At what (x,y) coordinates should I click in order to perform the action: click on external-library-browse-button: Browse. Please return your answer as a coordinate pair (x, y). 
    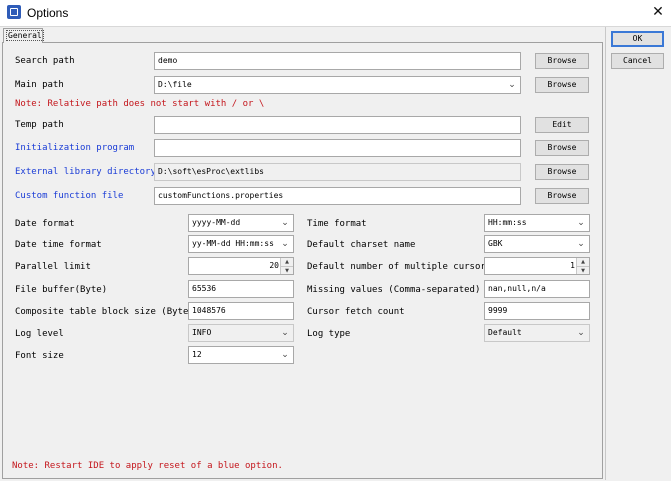
    Looking at the image, I should click on (562, 172).